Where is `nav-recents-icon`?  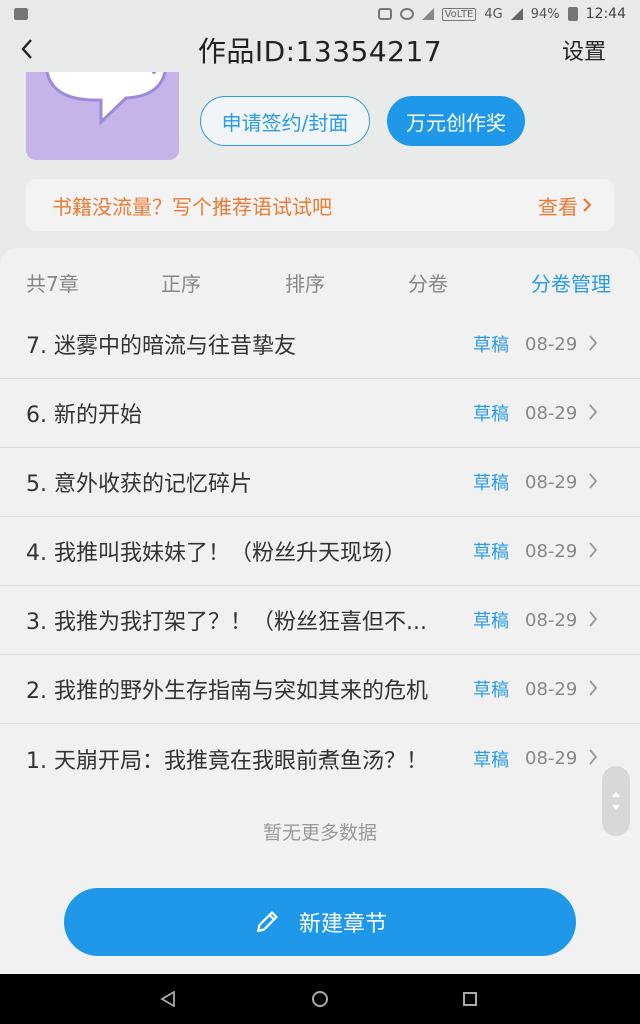 nav-recents-icon is located at coordinates (470, 999).